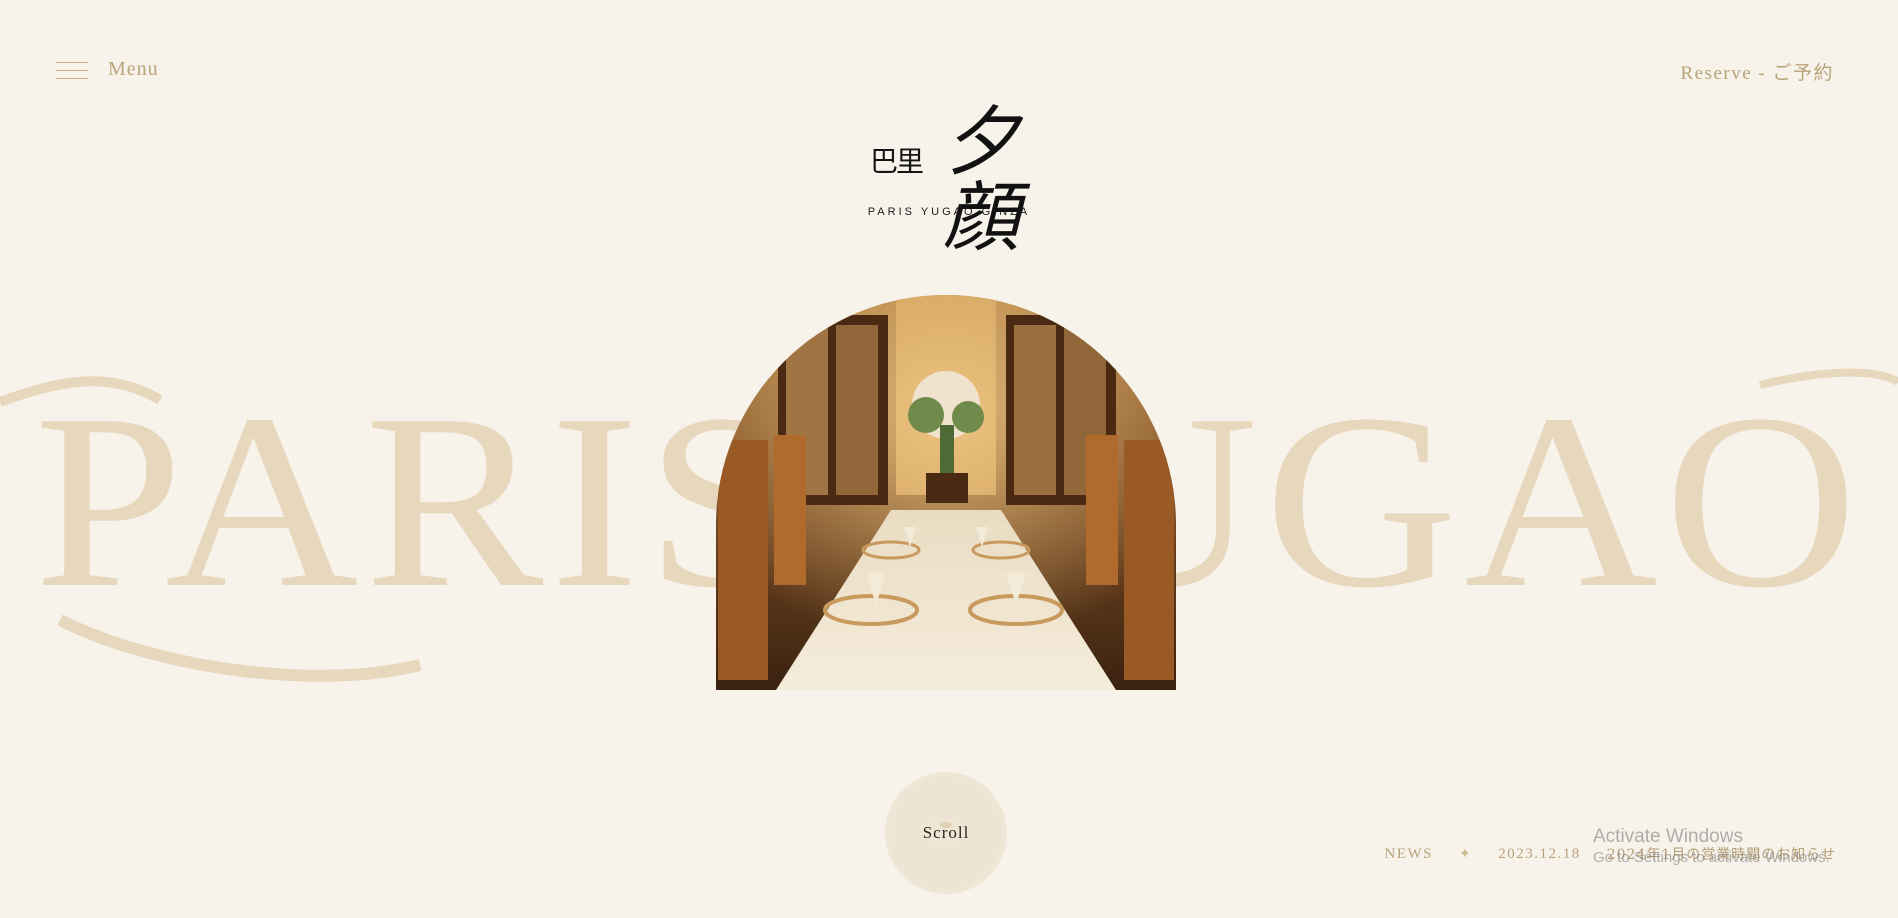 The height and width of the screenshot is (918, 1898). I want to click on logo-mark-small: 巴里, so click(897, 161).